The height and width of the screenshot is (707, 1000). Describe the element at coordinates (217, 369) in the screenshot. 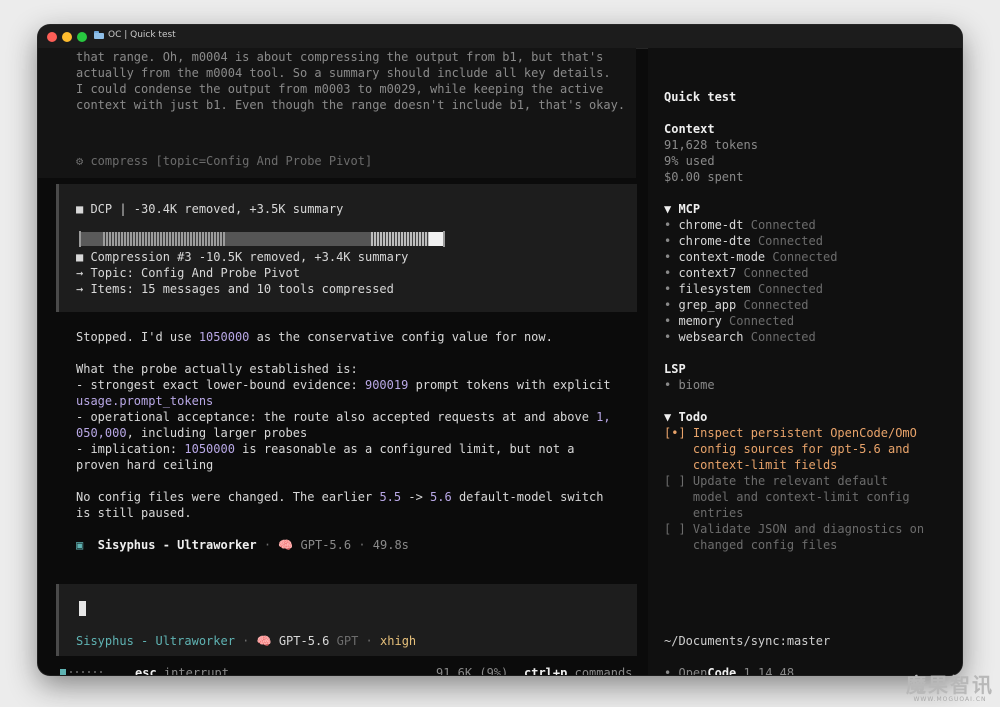

I see `response-line: What the probe actually established is:` at that location.